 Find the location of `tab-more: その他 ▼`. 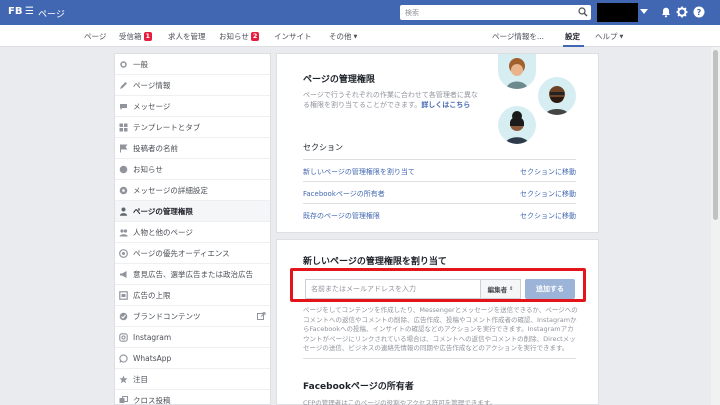

tab-more: その他 ▼ is located at coordinates (343, 36).